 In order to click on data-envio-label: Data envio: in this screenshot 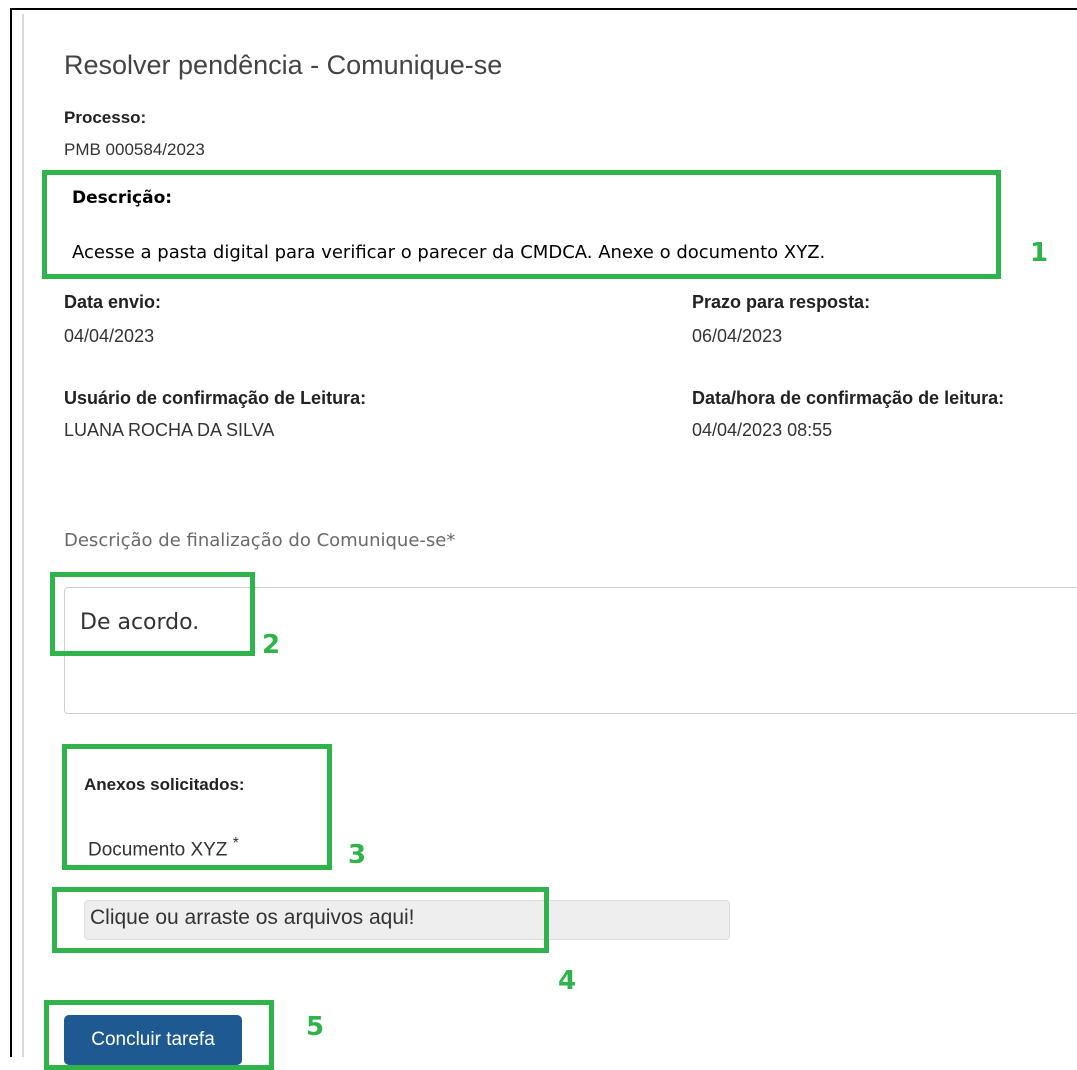, I will do `click(113, 302)`.